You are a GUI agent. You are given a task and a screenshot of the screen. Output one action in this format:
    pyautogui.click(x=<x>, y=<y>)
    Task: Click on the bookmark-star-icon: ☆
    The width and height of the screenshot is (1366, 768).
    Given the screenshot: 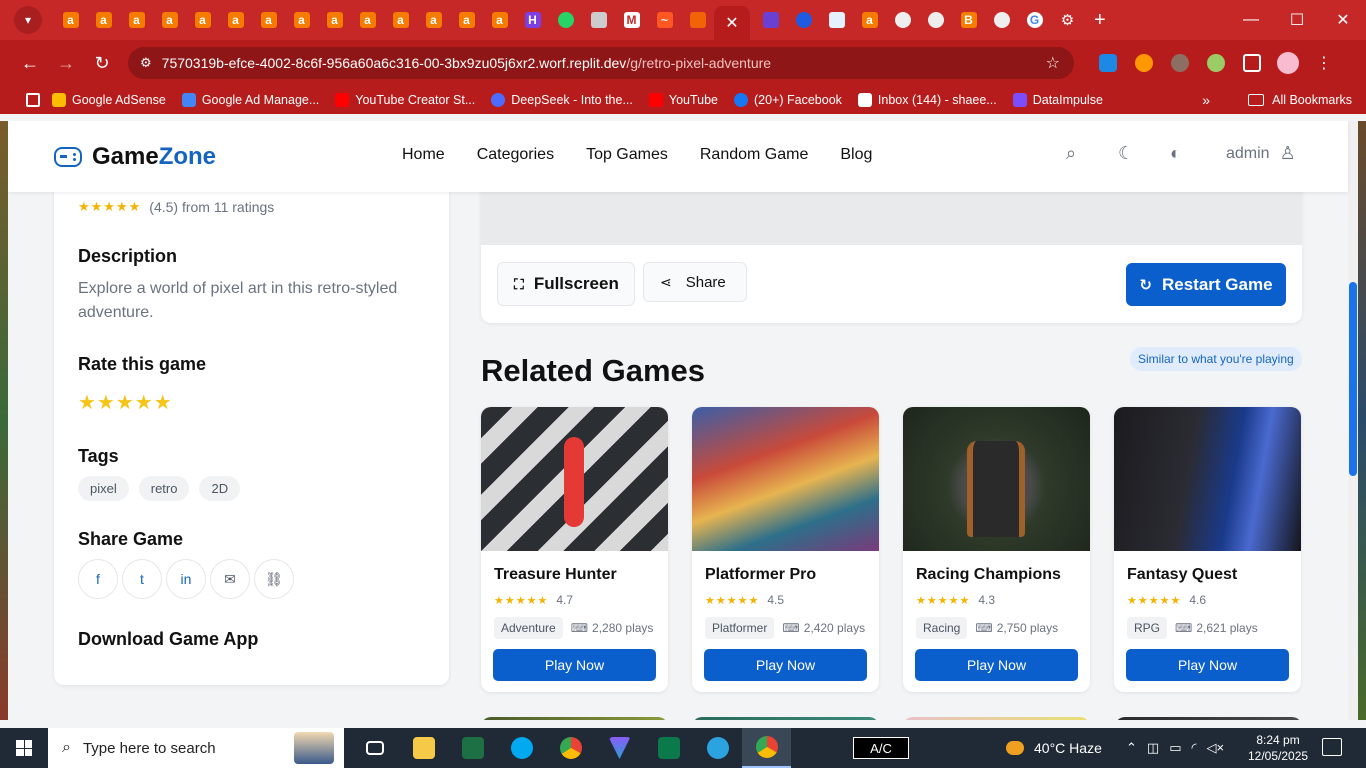 What is the action you would take?
    pyautogui.click(x=1053, y=63)
    